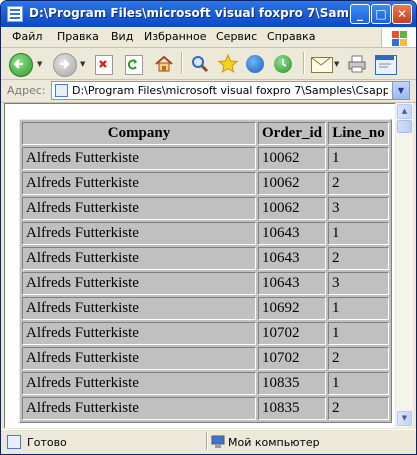 The image size is (417, 455). I want to click on print-icon, so click(357, 64).